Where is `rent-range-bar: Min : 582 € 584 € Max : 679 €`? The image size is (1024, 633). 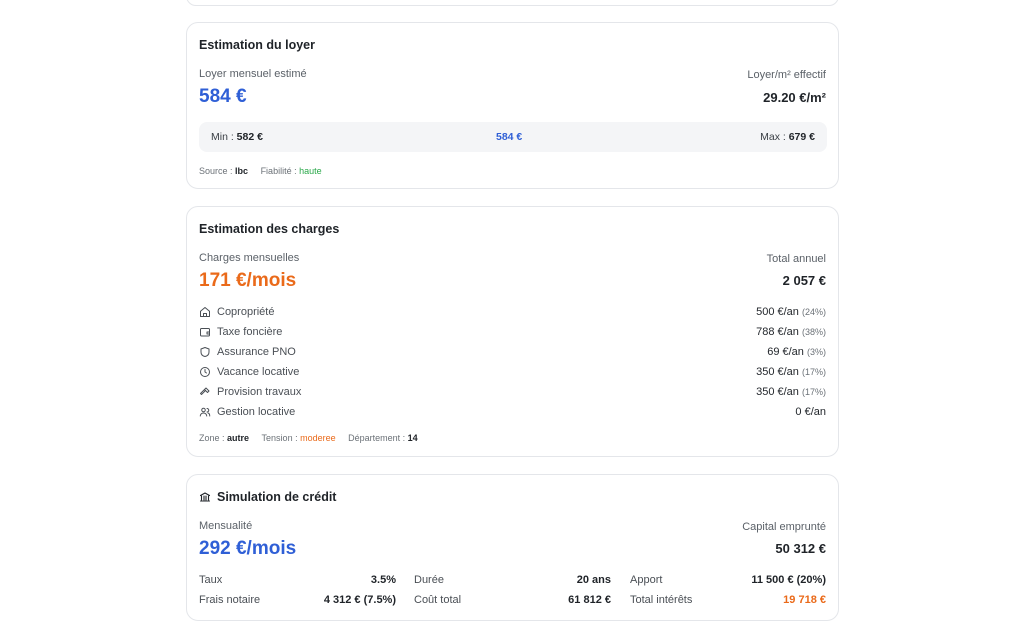
rent-range-bar: Min : 582 € 584 € Max : 679 € is located at coordinates (513, 137).